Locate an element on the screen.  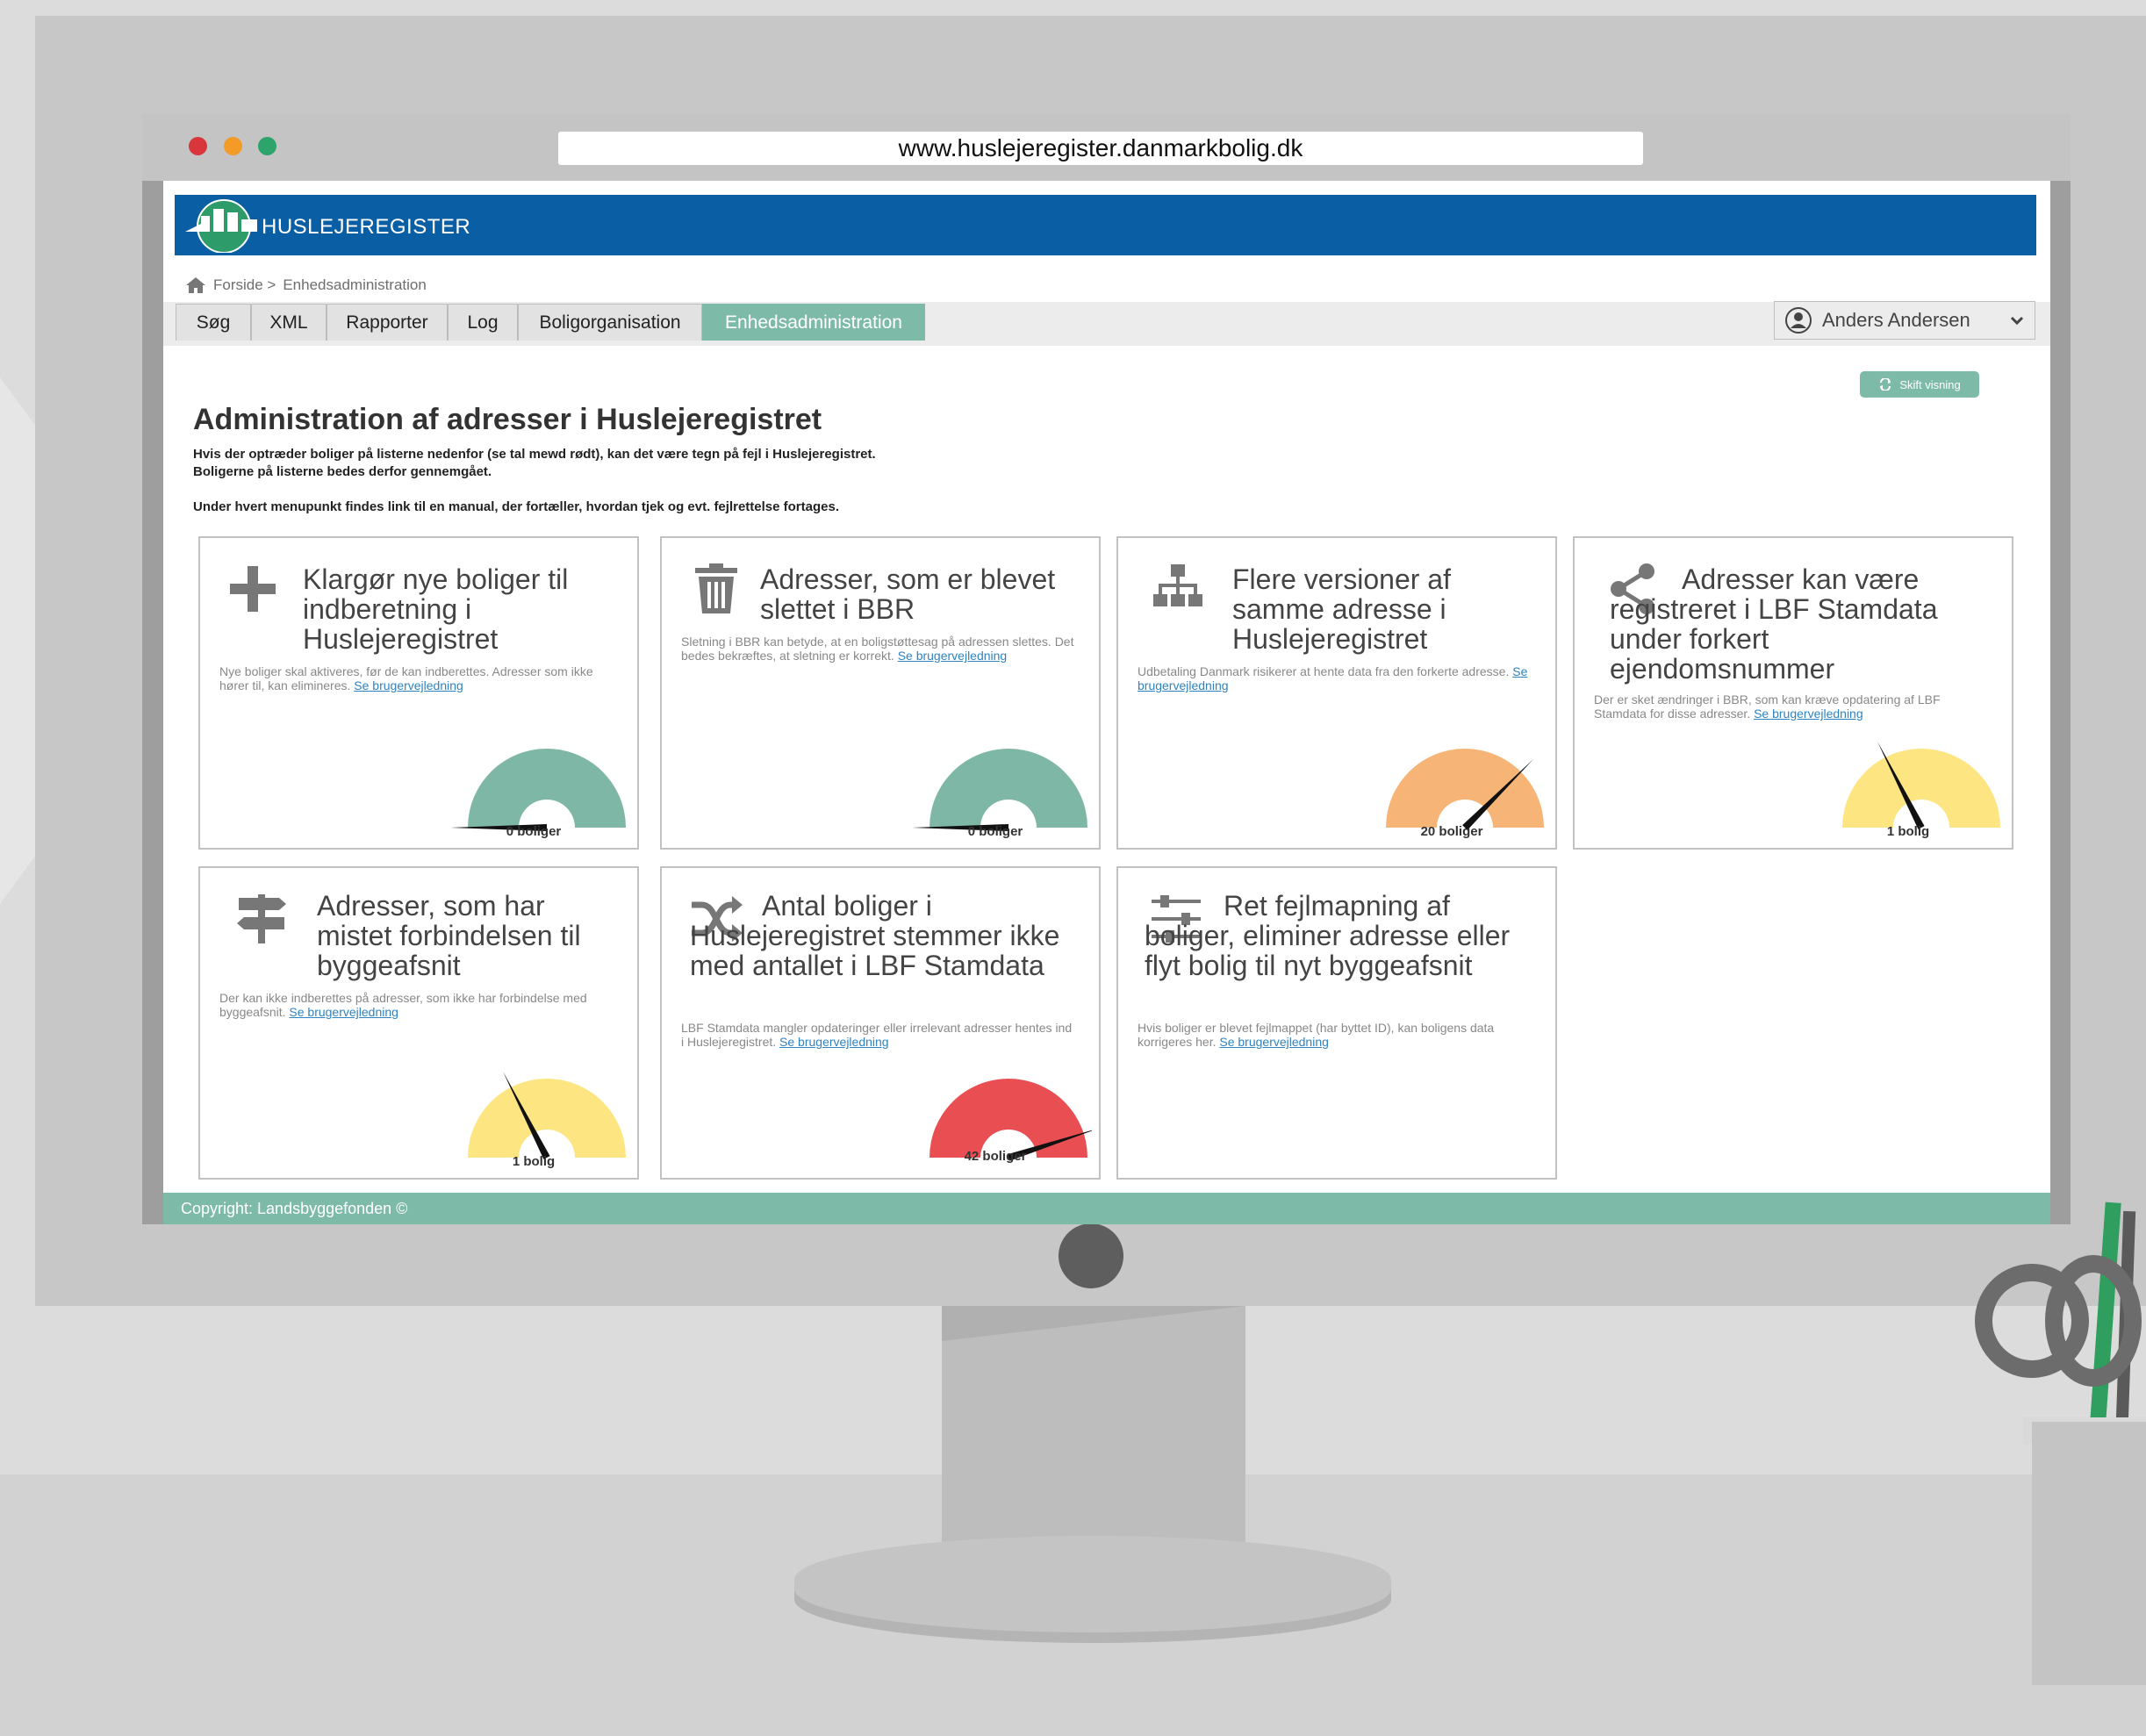
sitemap-icon is located at coordinates (1177, 585).